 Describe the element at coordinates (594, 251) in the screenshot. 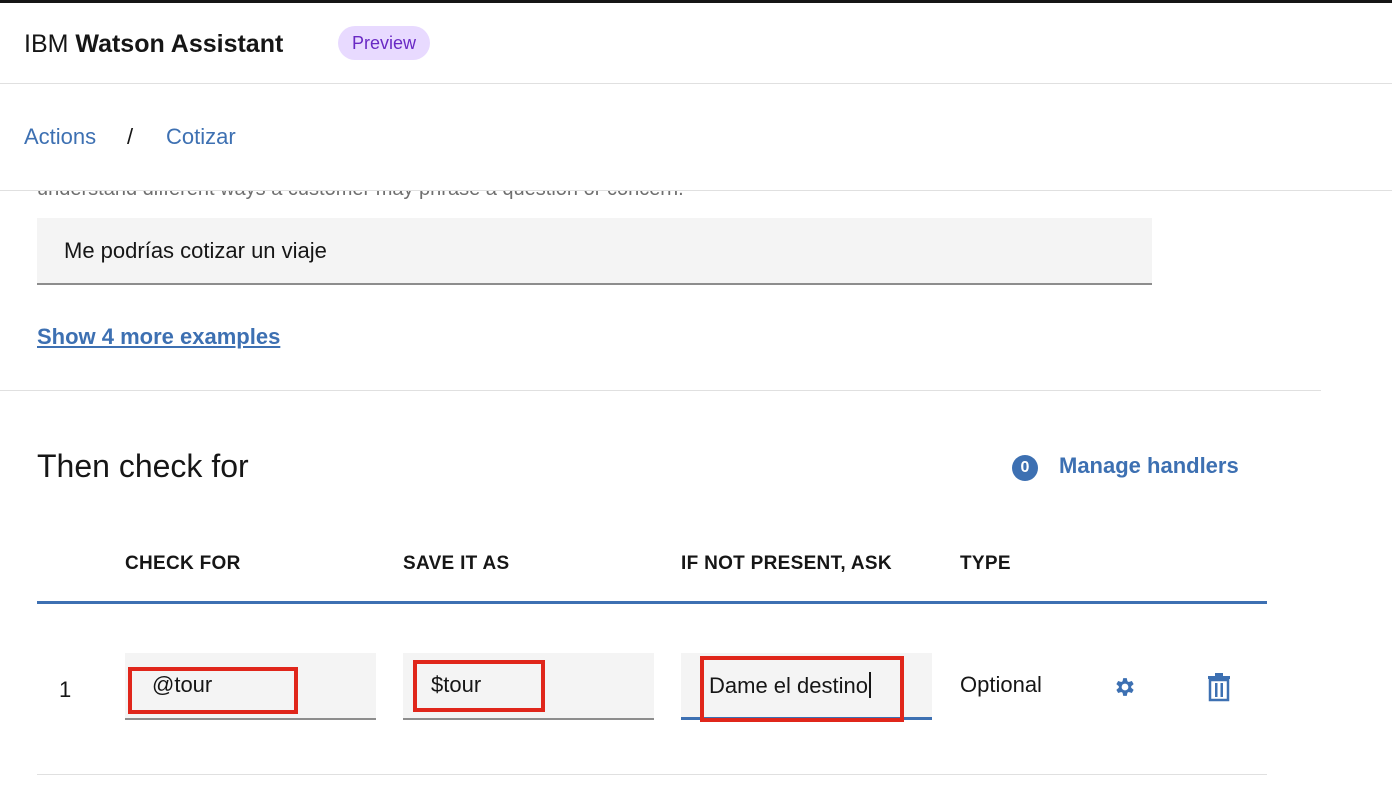

I see `example-phrase-input: Me podrías cotizar un viaje` at that location.